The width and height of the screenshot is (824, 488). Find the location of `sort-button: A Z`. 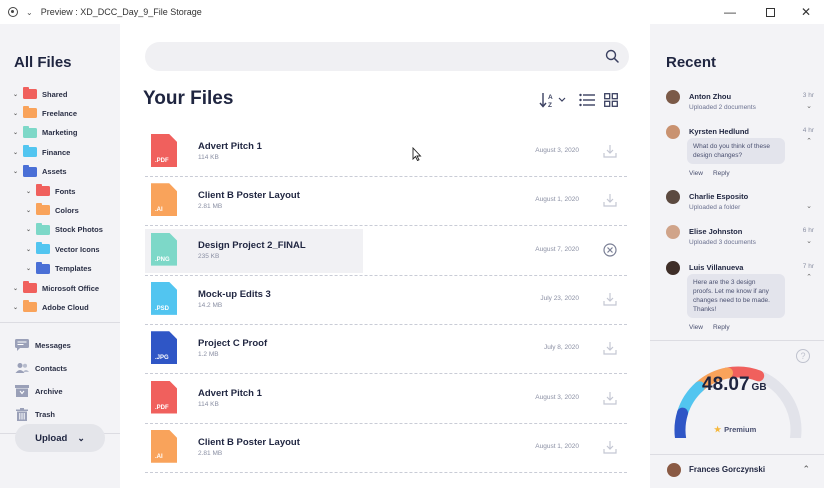

sort-button: A Z is located at coordinates (554, 100).